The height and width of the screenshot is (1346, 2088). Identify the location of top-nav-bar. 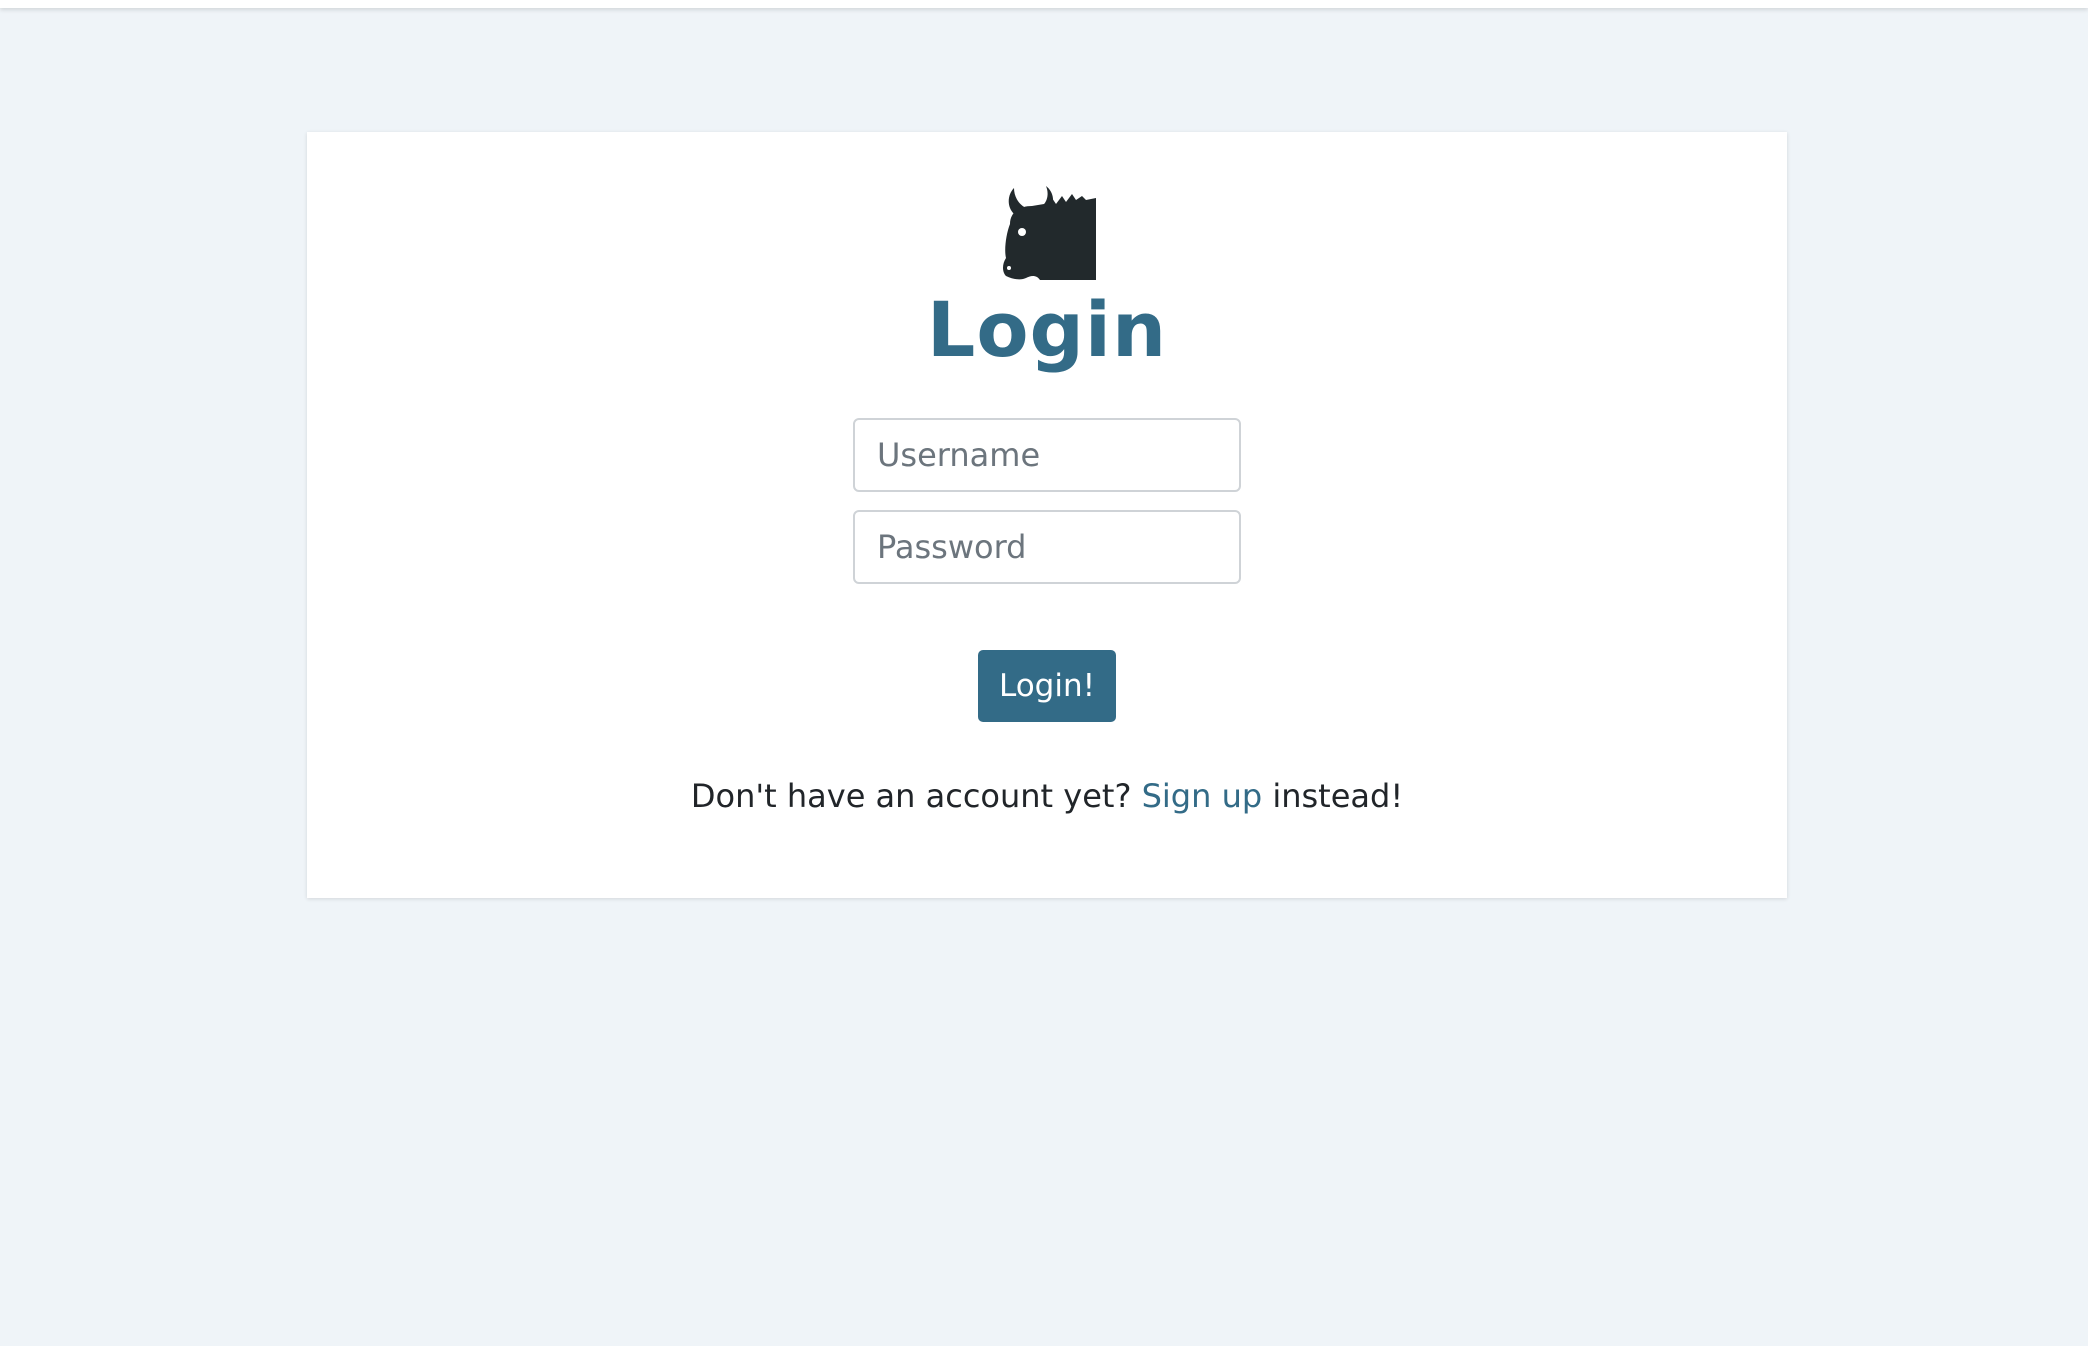
(1044, 4).